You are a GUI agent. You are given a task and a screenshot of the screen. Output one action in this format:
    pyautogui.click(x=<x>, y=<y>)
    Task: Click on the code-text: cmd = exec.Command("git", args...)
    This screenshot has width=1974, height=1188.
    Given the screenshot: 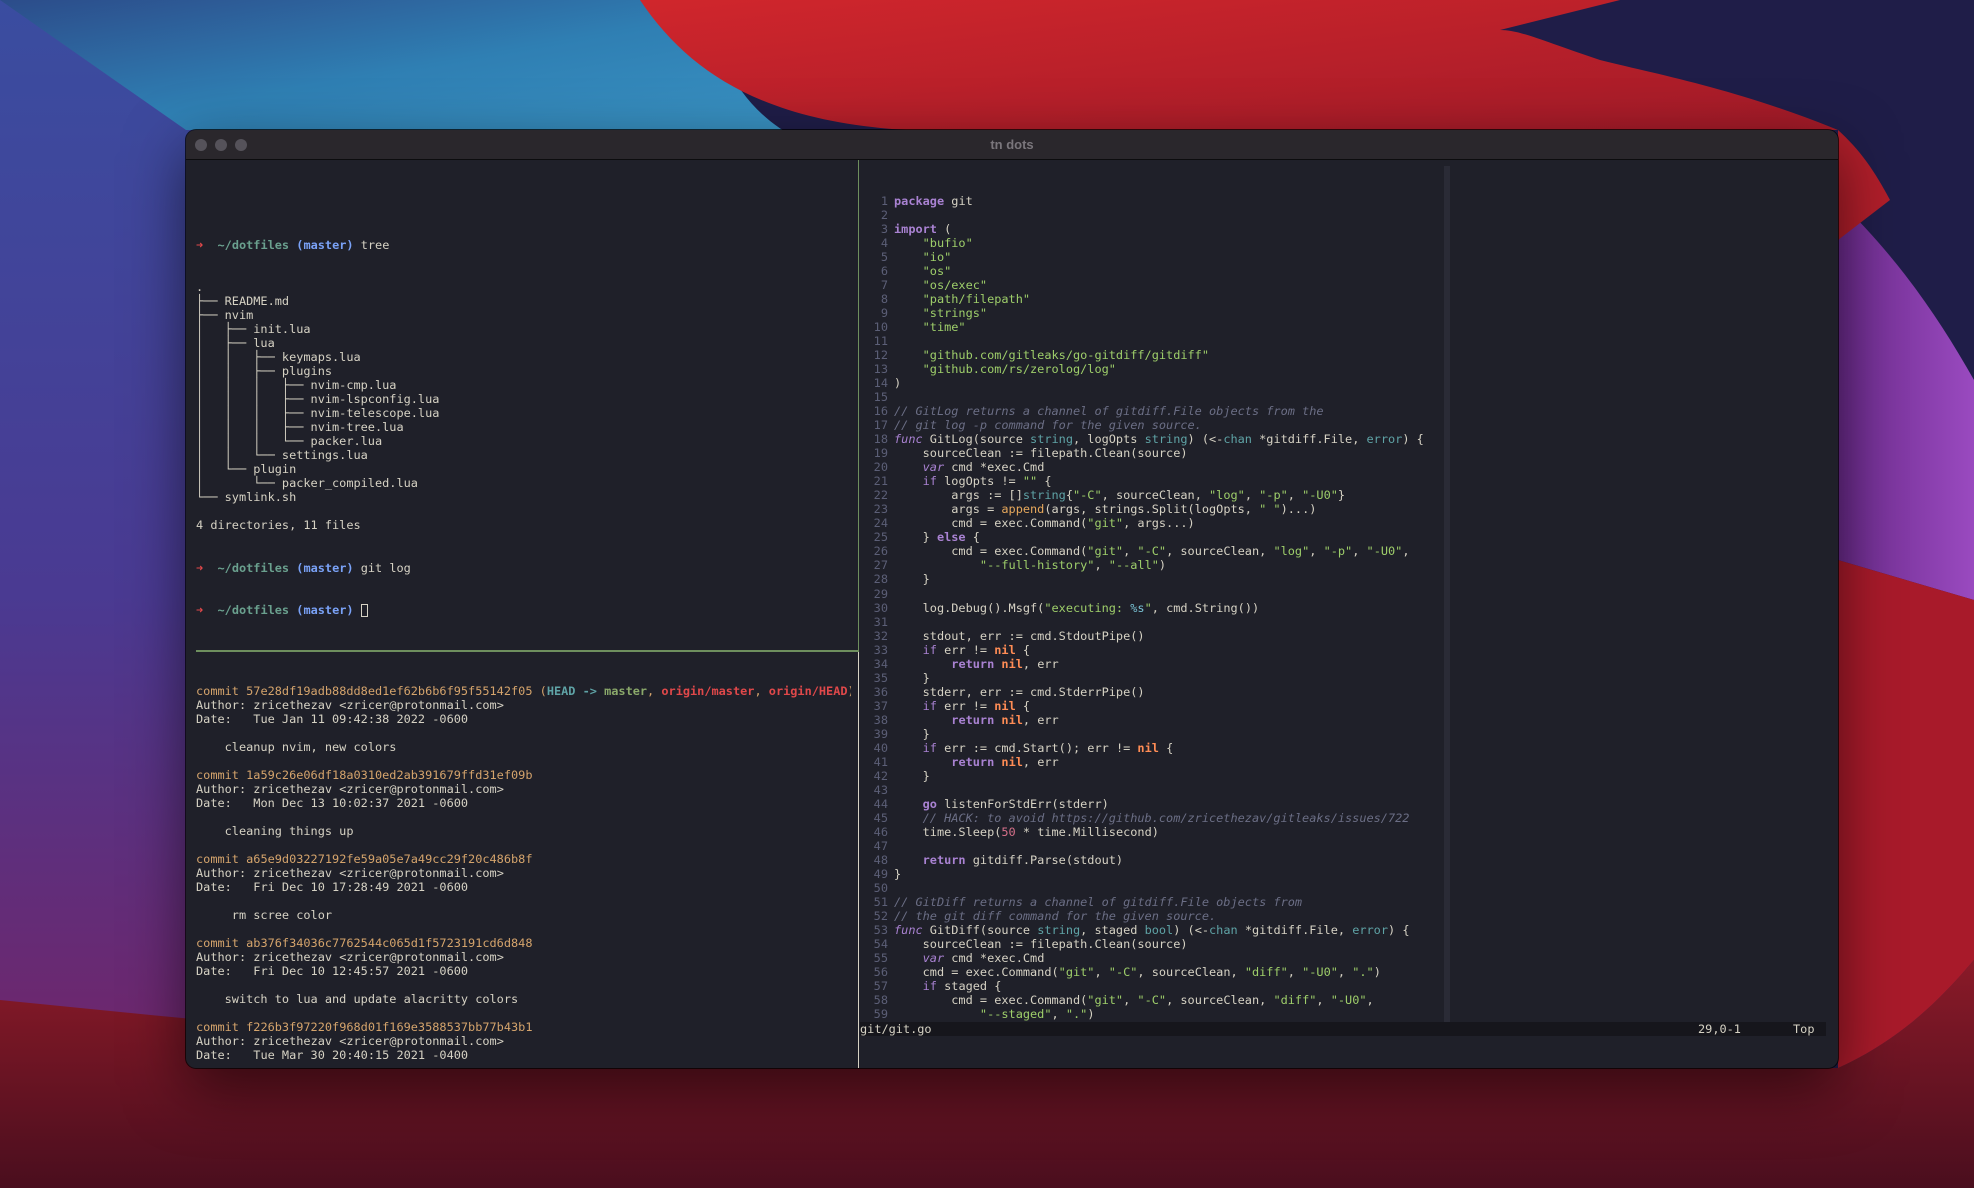 What is the action you would take?
    pyautogui.click(x=1041, y=523)
    